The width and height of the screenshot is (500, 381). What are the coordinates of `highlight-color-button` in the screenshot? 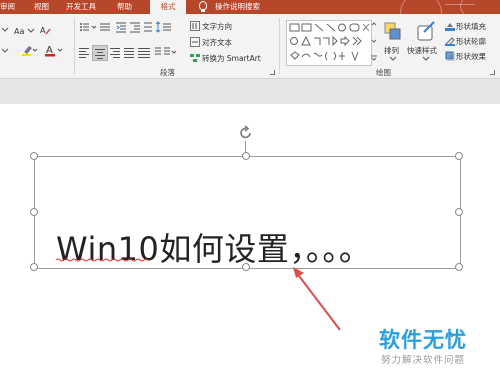 It's located at (29, 50).